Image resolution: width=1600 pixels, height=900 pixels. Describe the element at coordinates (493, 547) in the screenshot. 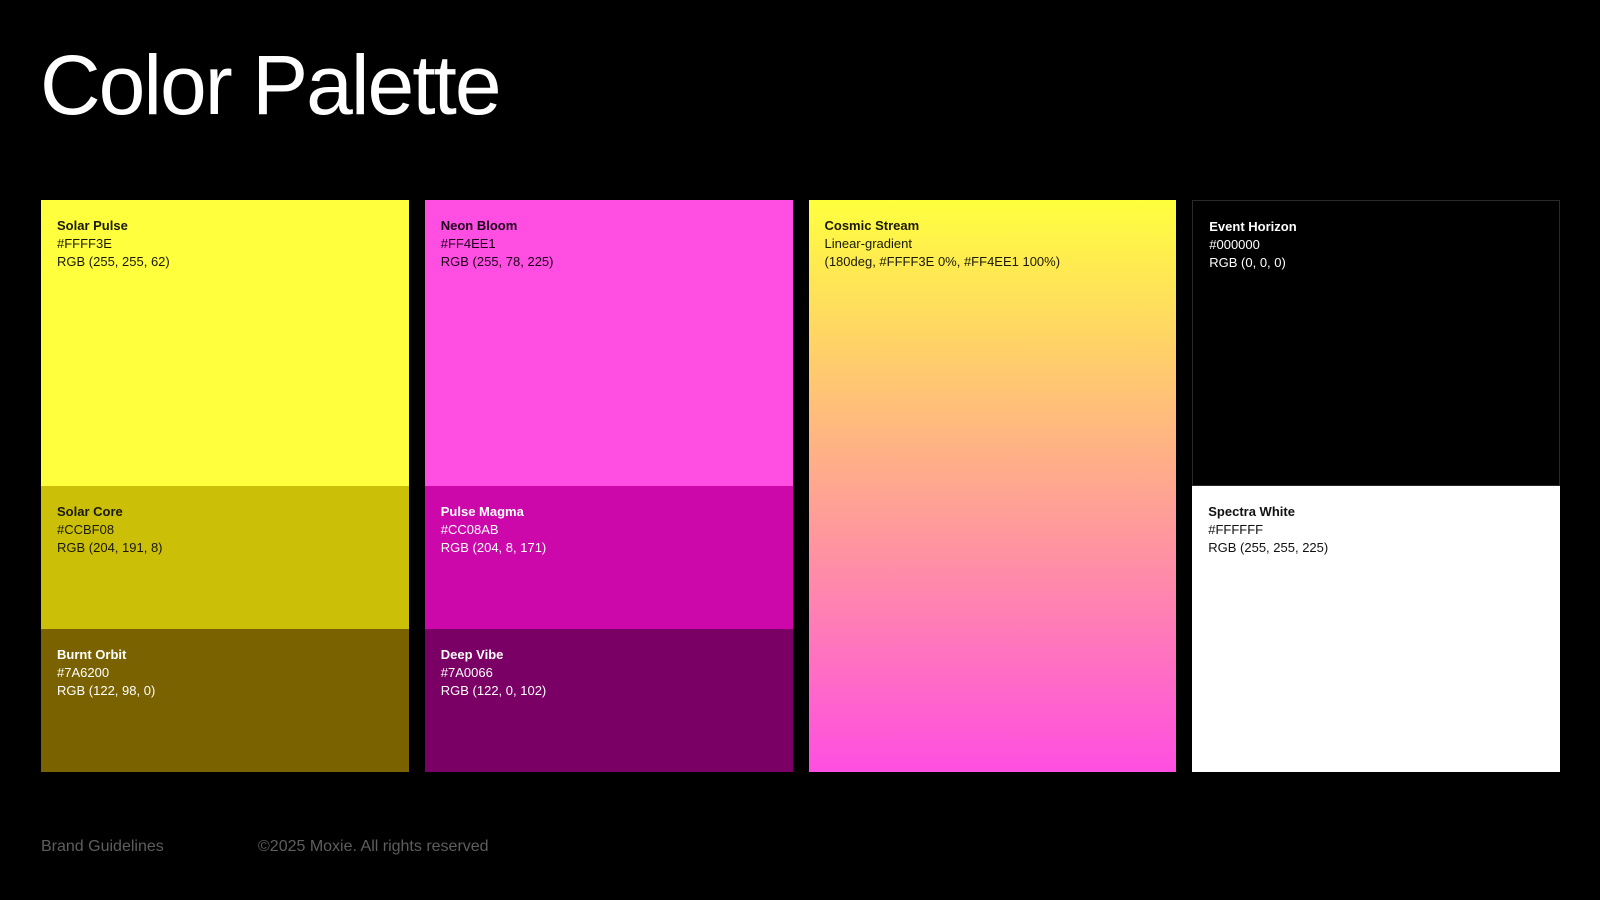

I see `swatch-rgb: RGB (204, 8, 171)` at that location.